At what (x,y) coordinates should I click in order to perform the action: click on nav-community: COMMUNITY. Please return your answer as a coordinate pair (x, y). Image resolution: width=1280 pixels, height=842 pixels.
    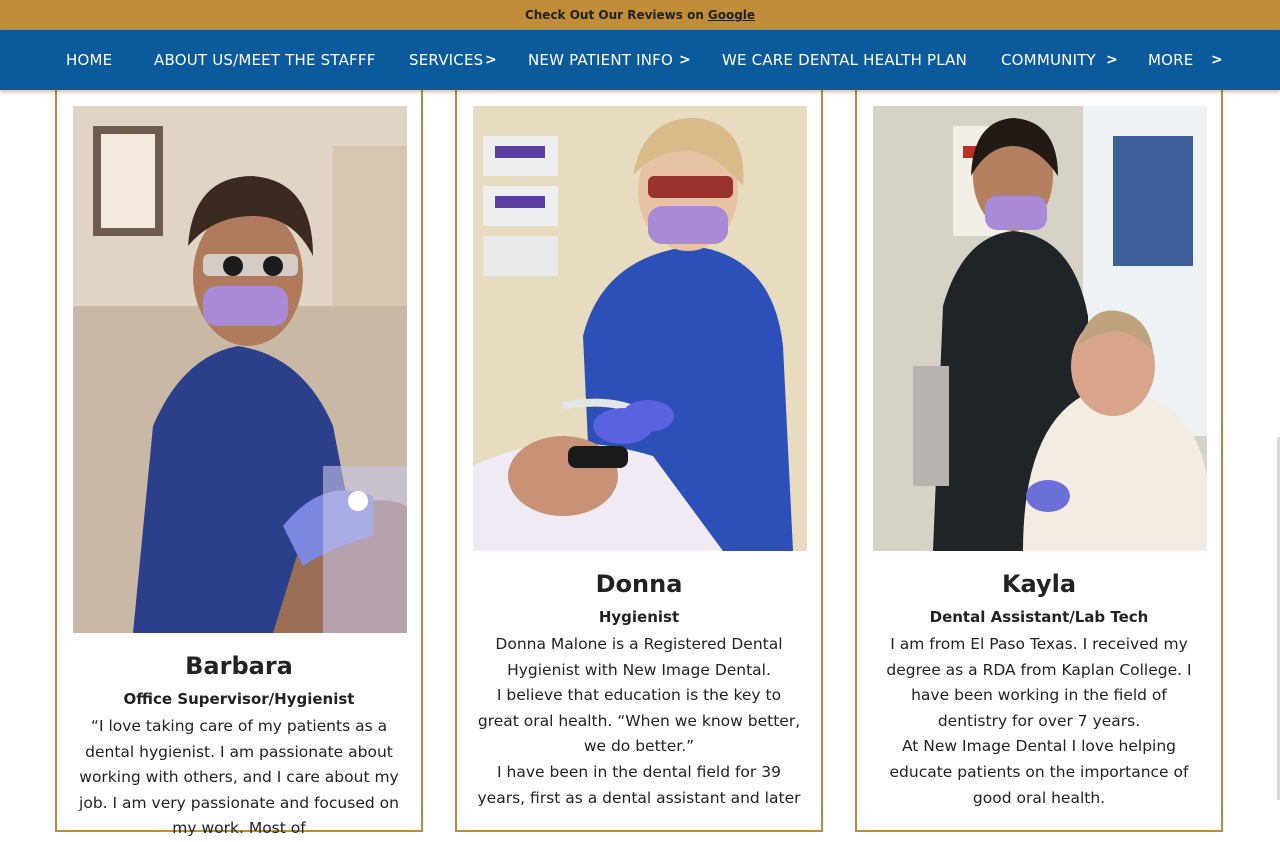
    Looking at the image, I should click on (1048, 60).